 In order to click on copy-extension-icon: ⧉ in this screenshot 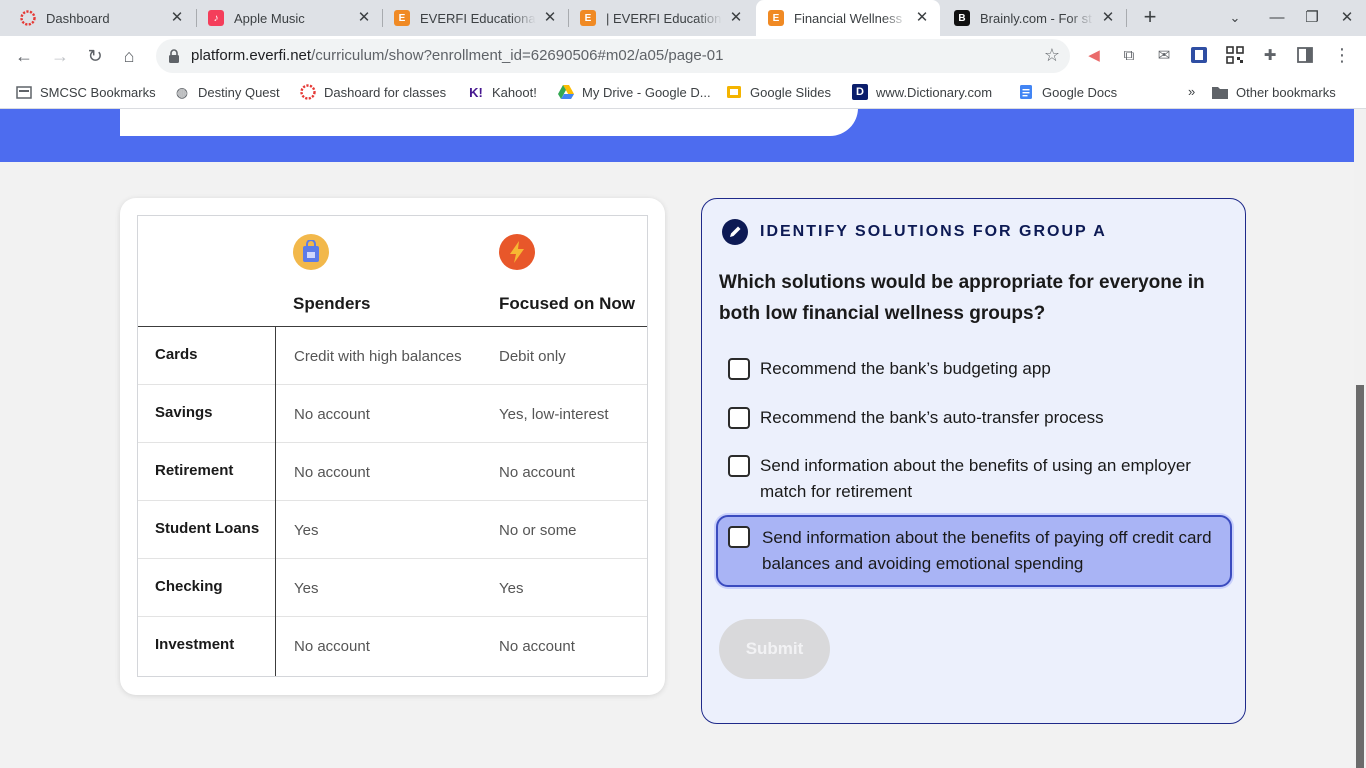, I will do `click(1129, 55)`.